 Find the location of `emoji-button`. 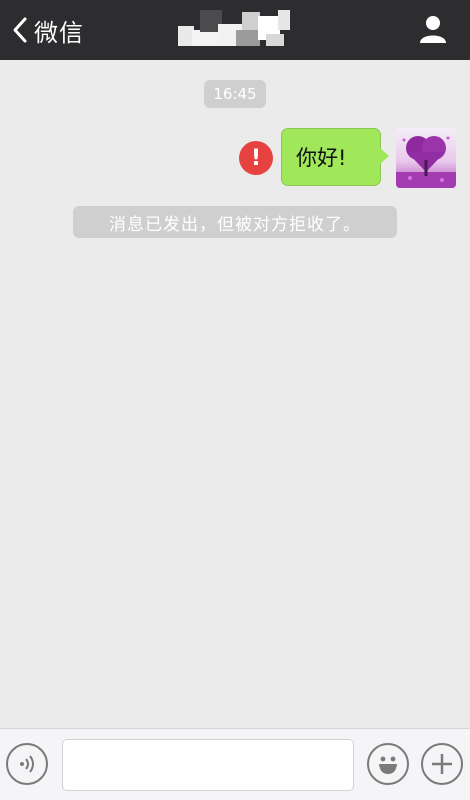

emoji-button is located at coordinates (388, 764).